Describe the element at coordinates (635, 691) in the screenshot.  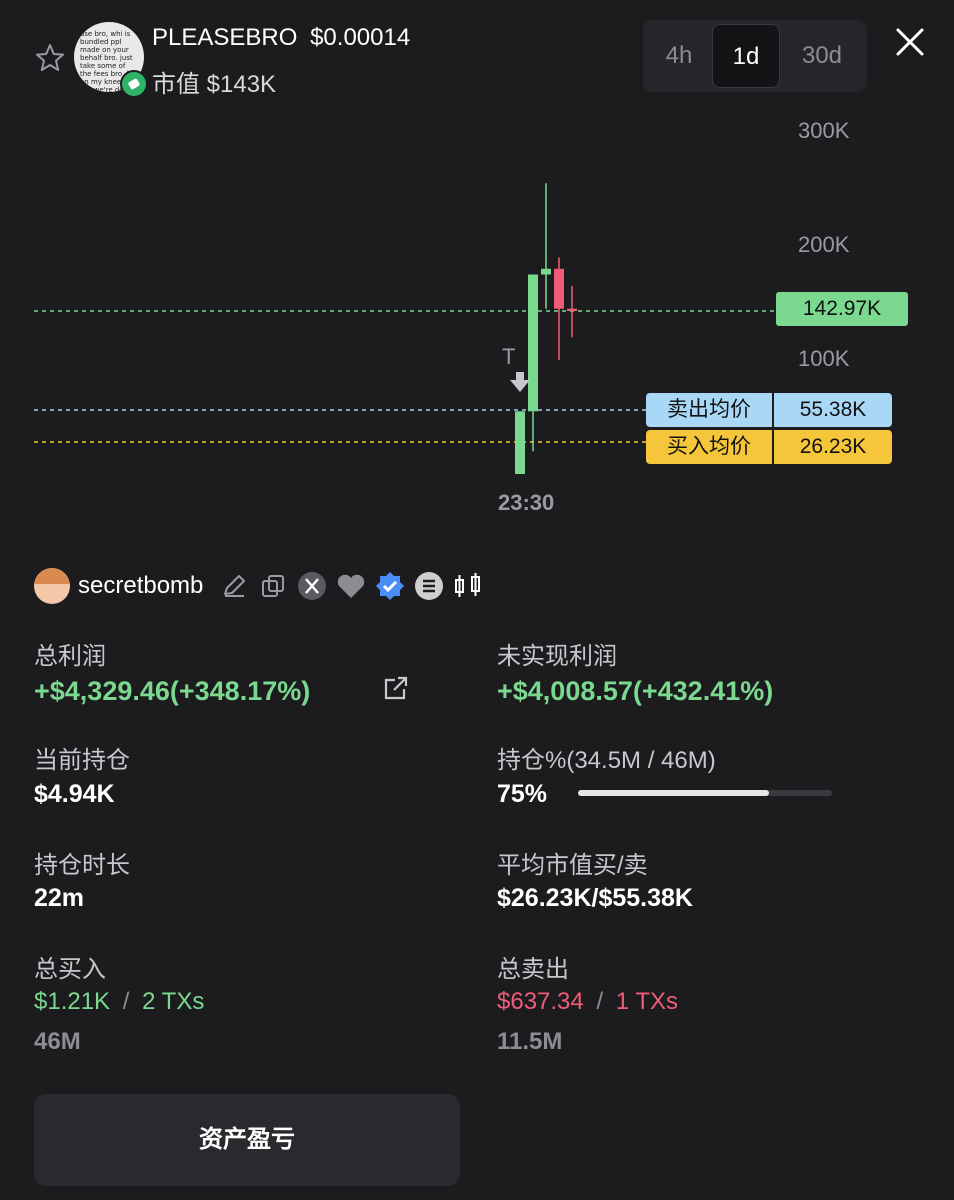
I see `unrealized-profit-value: +$4,008.57(+432.41%)` at that location.